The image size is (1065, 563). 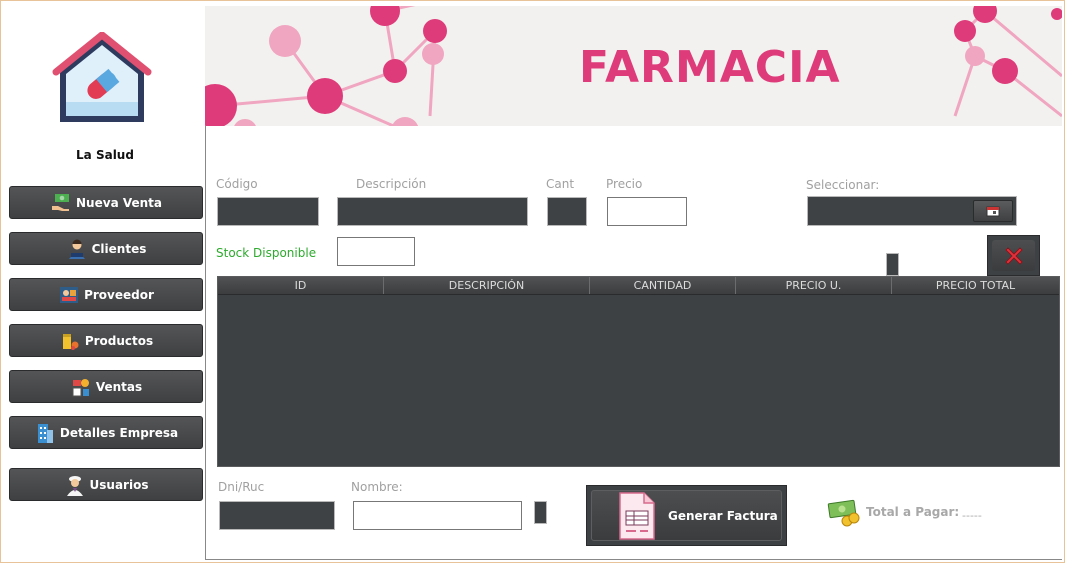 What do you see at coordinates (540, 512) in the screenshot?
I see `hidden-client-field` at bounding box center [540, 512].